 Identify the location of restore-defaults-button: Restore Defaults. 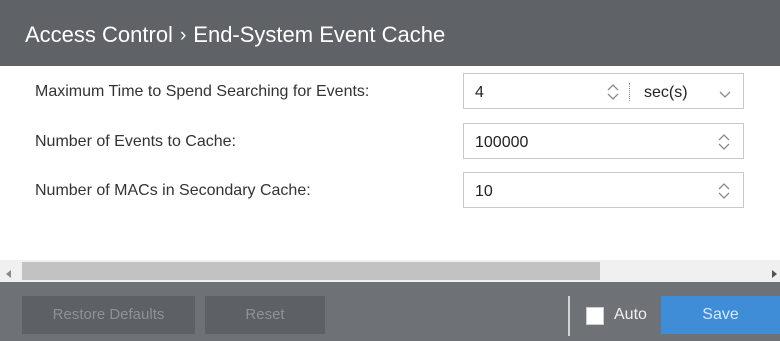
(108, 315).